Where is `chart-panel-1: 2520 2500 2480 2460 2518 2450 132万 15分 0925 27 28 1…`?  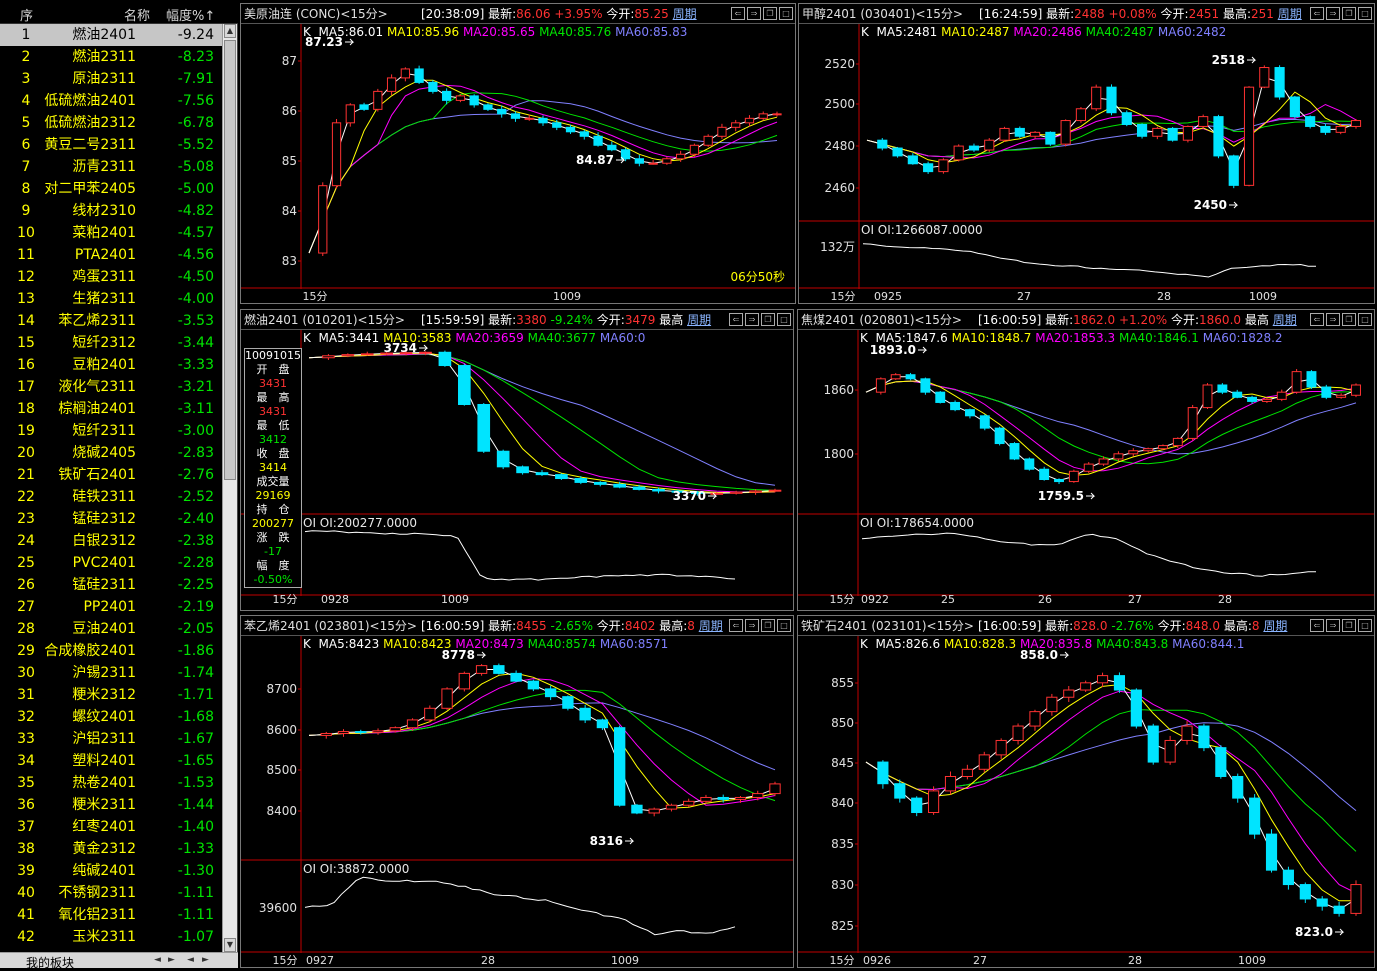 chart-panel-1: 2520 2500 2480 2460 2518 2450 132万 15分 0925 27 28 1… is located at coordinates (1086, 153).